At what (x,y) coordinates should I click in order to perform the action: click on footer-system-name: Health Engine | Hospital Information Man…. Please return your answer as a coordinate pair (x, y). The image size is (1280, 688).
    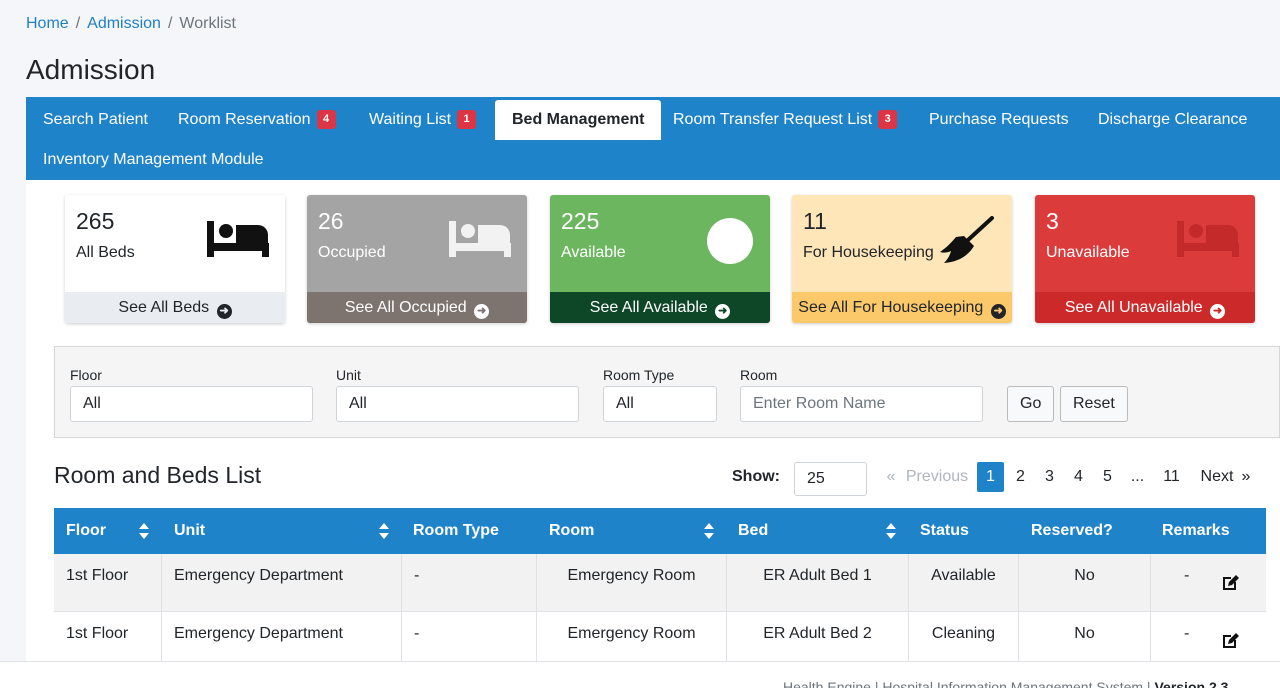
    Looking at the image, I should click on (967, 683).